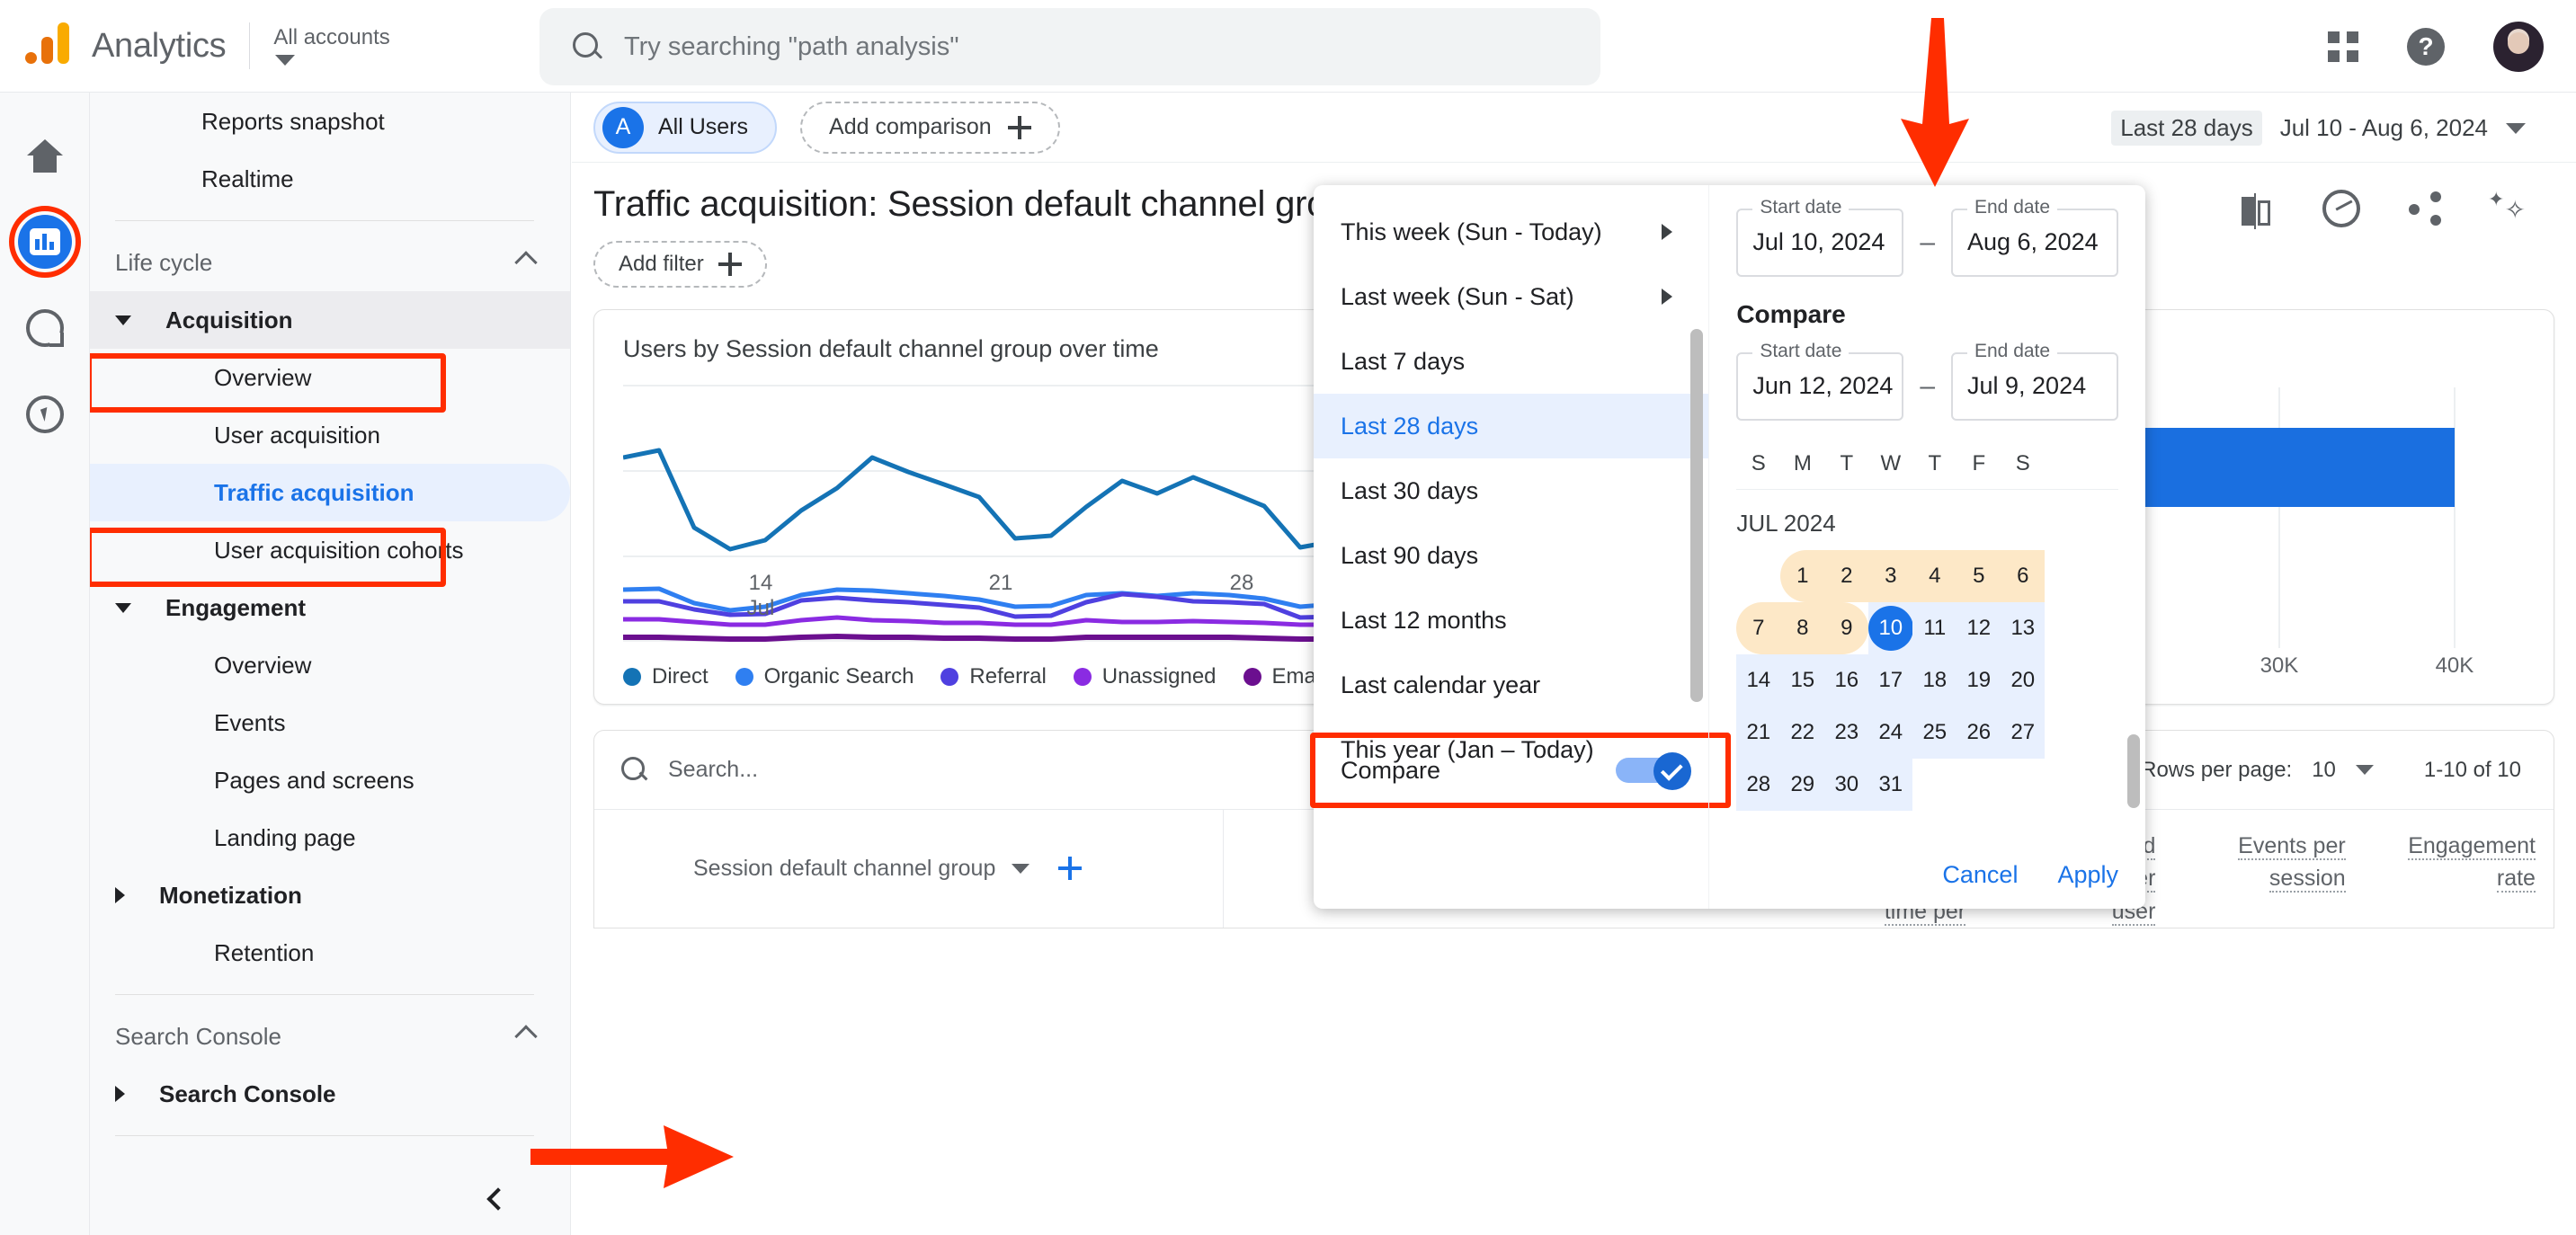 Image resolution: width=2576 pixels, height=1235 pixels. I want to click on legend-item: Unassigned, so click(1145, 676).